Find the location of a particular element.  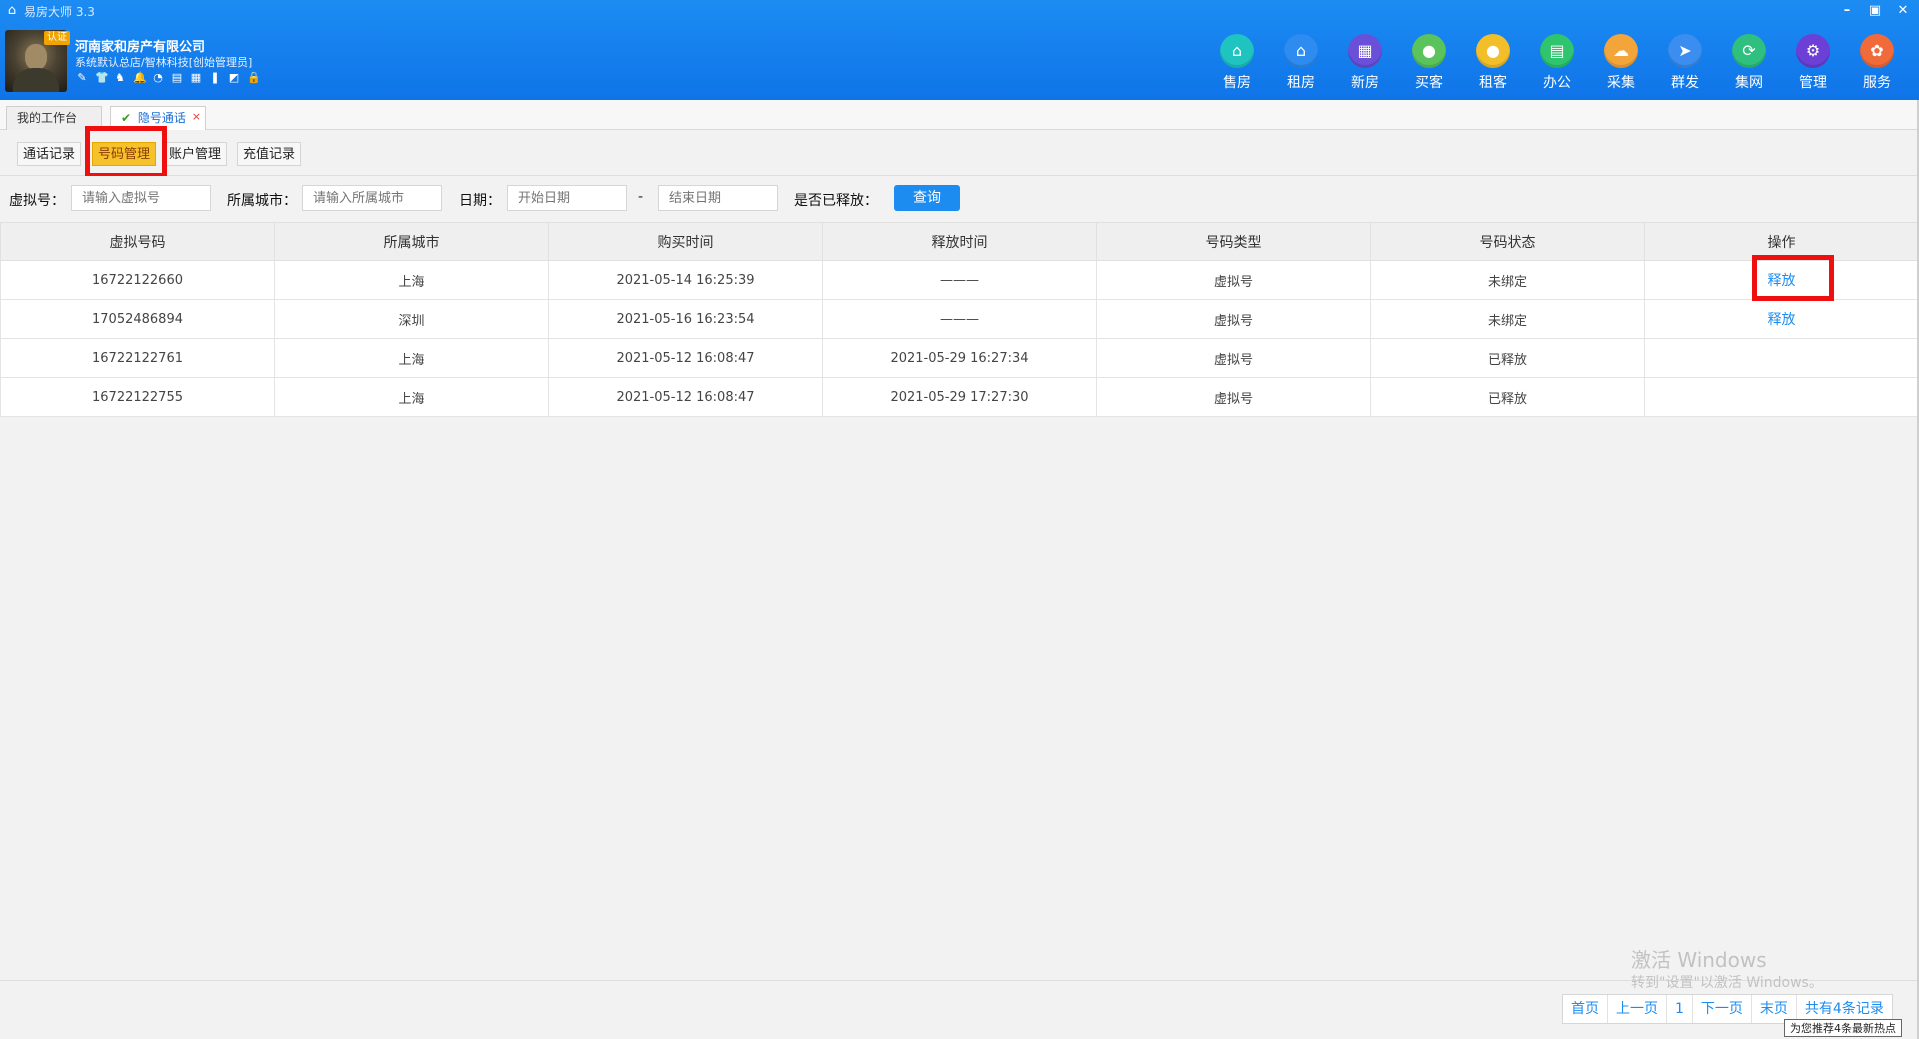

subtab-call-records: 通话记录 is located at coordinates (49, 154).